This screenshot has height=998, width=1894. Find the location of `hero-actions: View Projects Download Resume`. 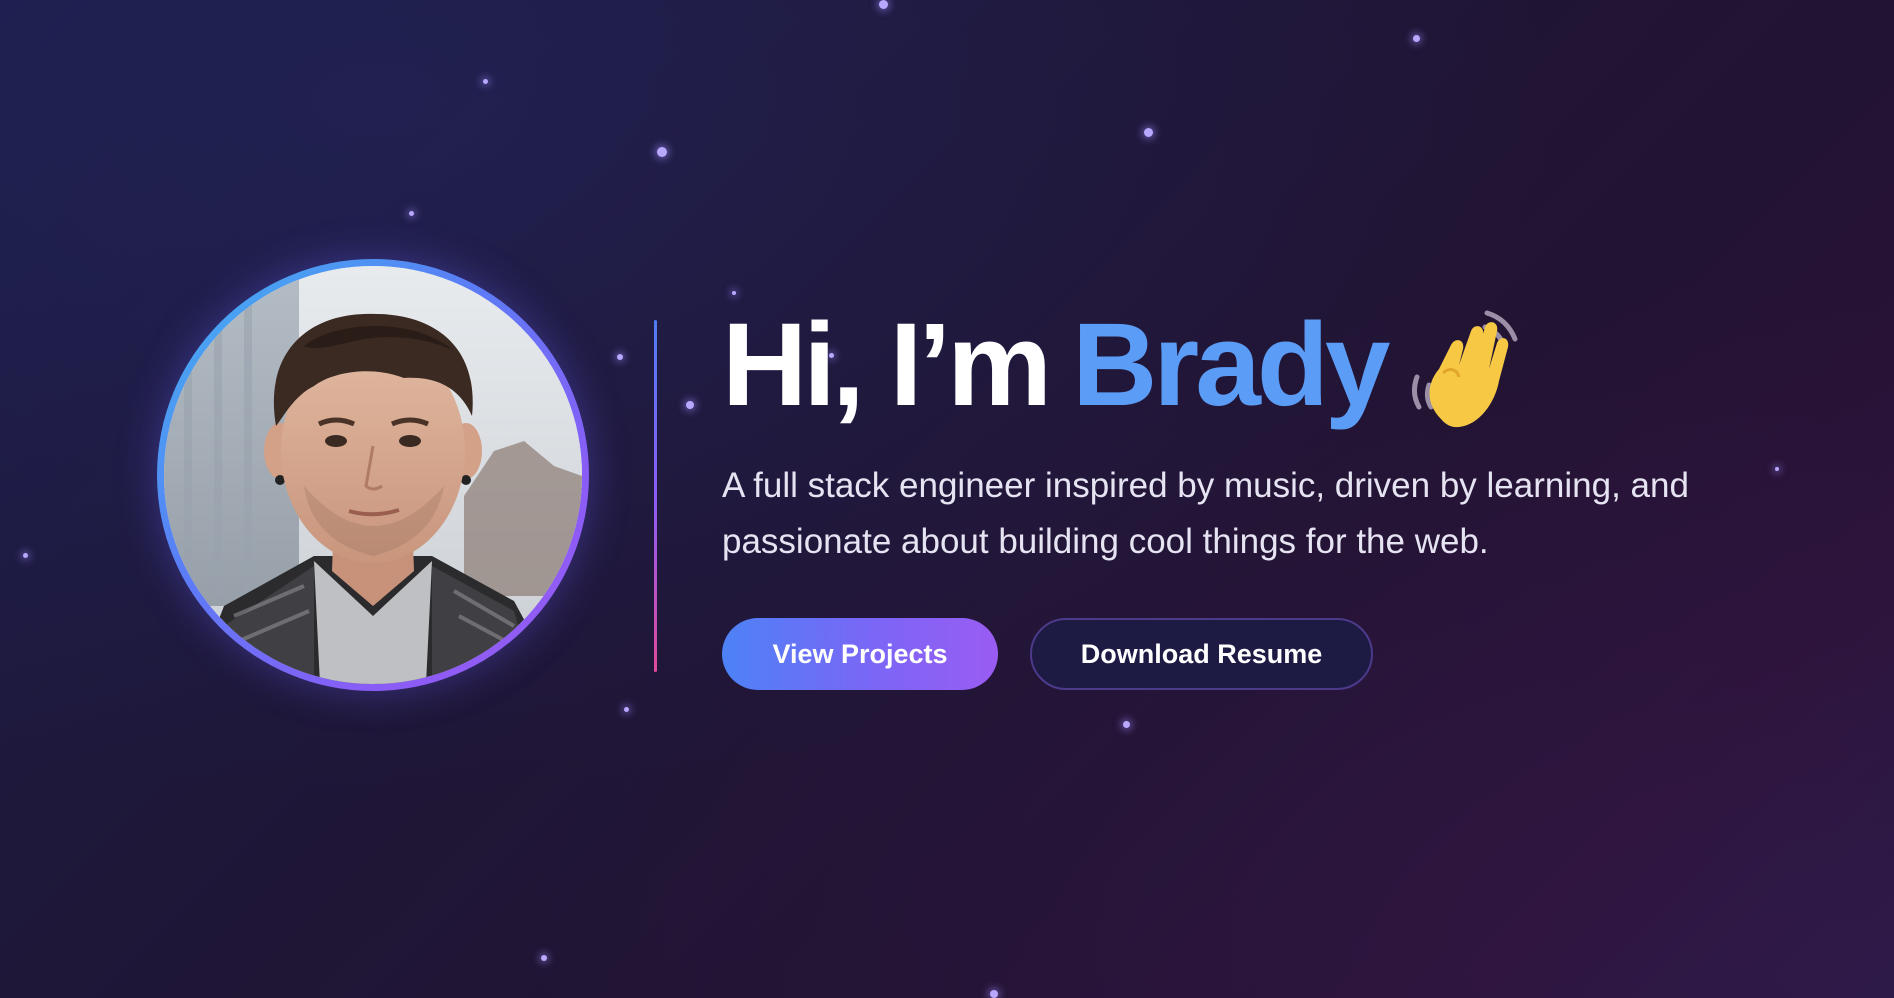

hero-actions: View Projects Download Resume is located at coordinates (1262, 654).